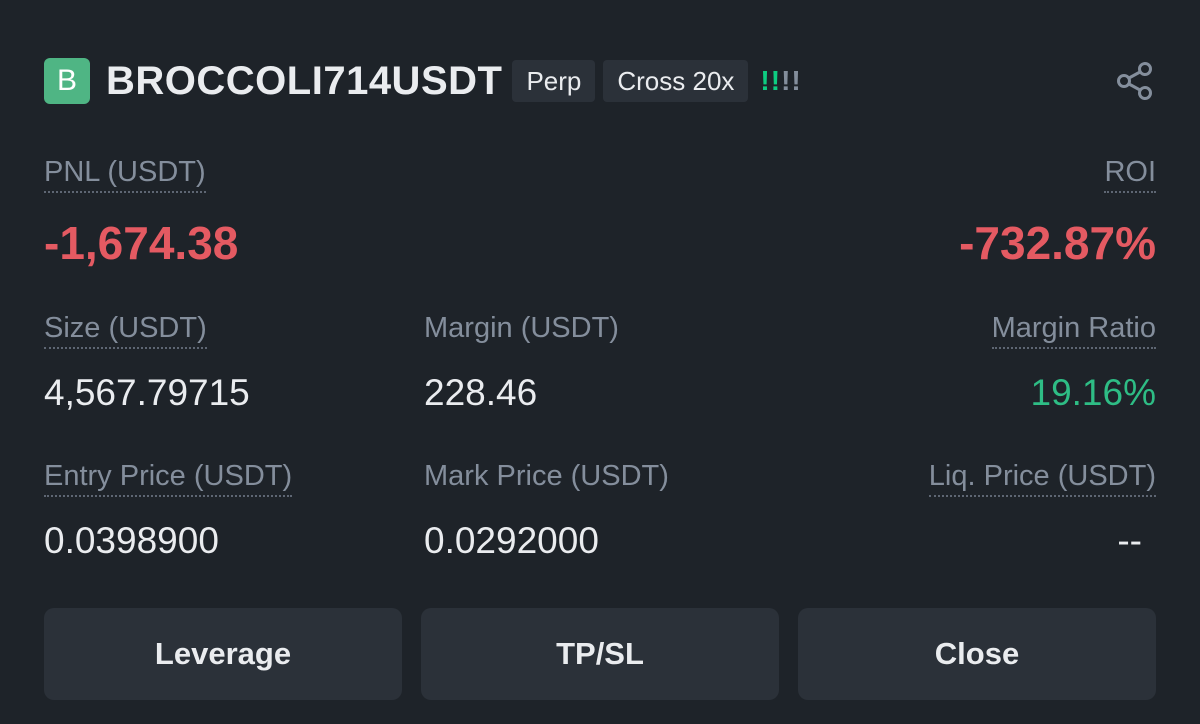 The width and height of the screenshot is (1200, 724). I want to click on liq-price-value: --, so click(1129, 540).